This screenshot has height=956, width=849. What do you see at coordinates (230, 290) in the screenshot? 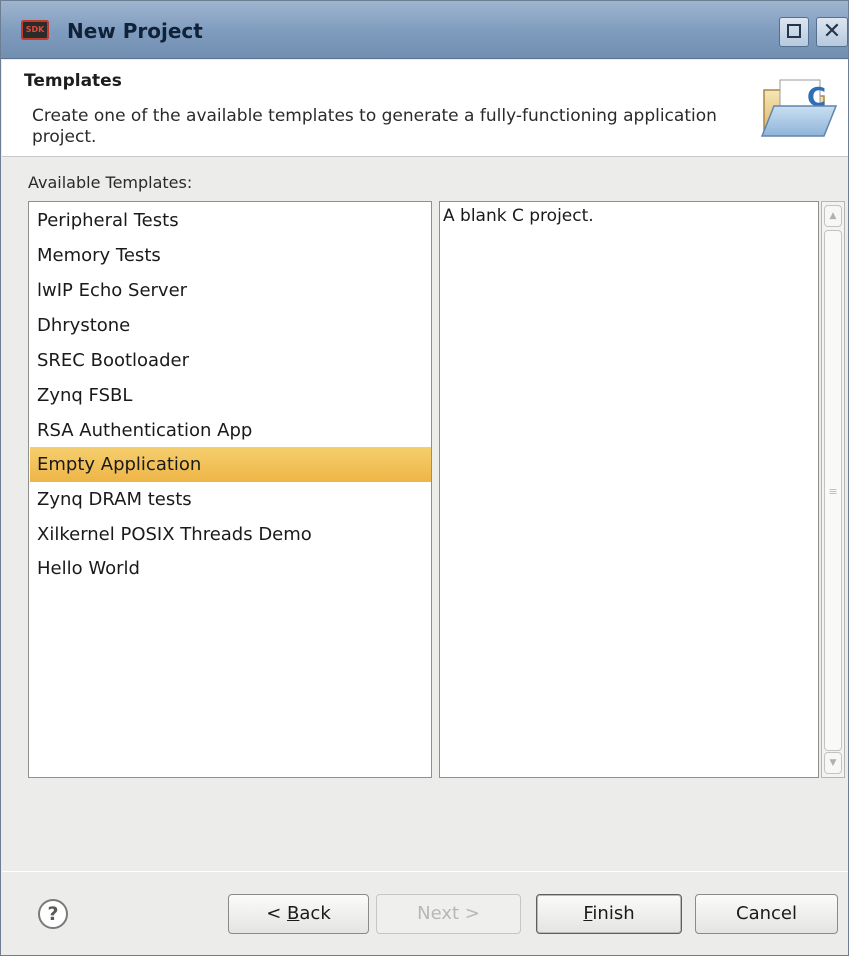
I see `template-item: lwIP Echo Server` at bounding box center [230, 290].